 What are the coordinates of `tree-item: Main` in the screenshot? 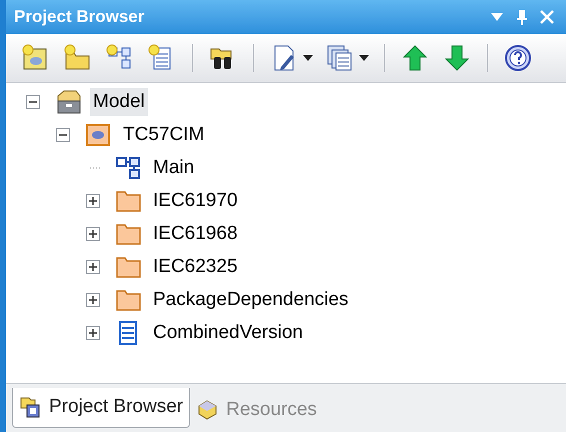 It's located at (174, 168).